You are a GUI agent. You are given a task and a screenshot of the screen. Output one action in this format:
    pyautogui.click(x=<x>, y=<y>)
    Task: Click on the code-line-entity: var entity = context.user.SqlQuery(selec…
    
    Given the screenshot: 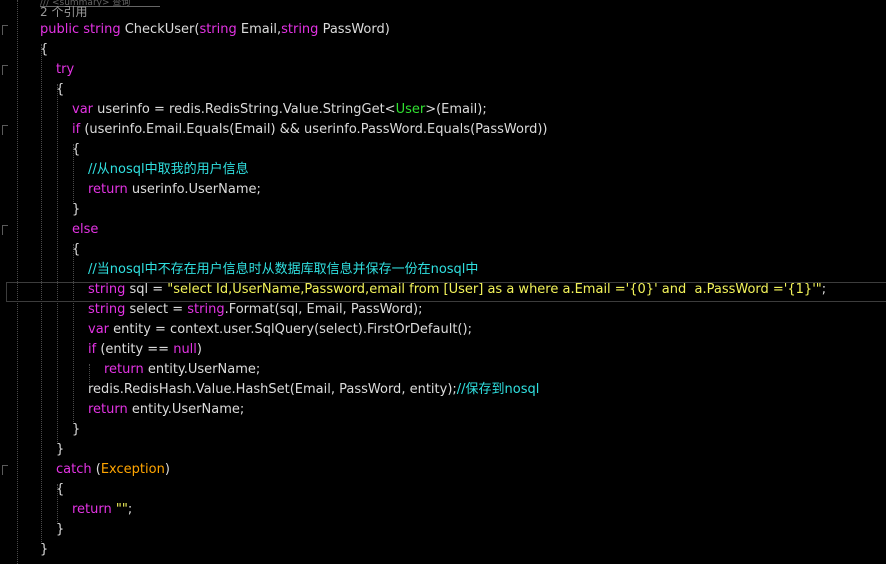 What is the action you would take?
    pyautogui.click(x=280, y=330)
    